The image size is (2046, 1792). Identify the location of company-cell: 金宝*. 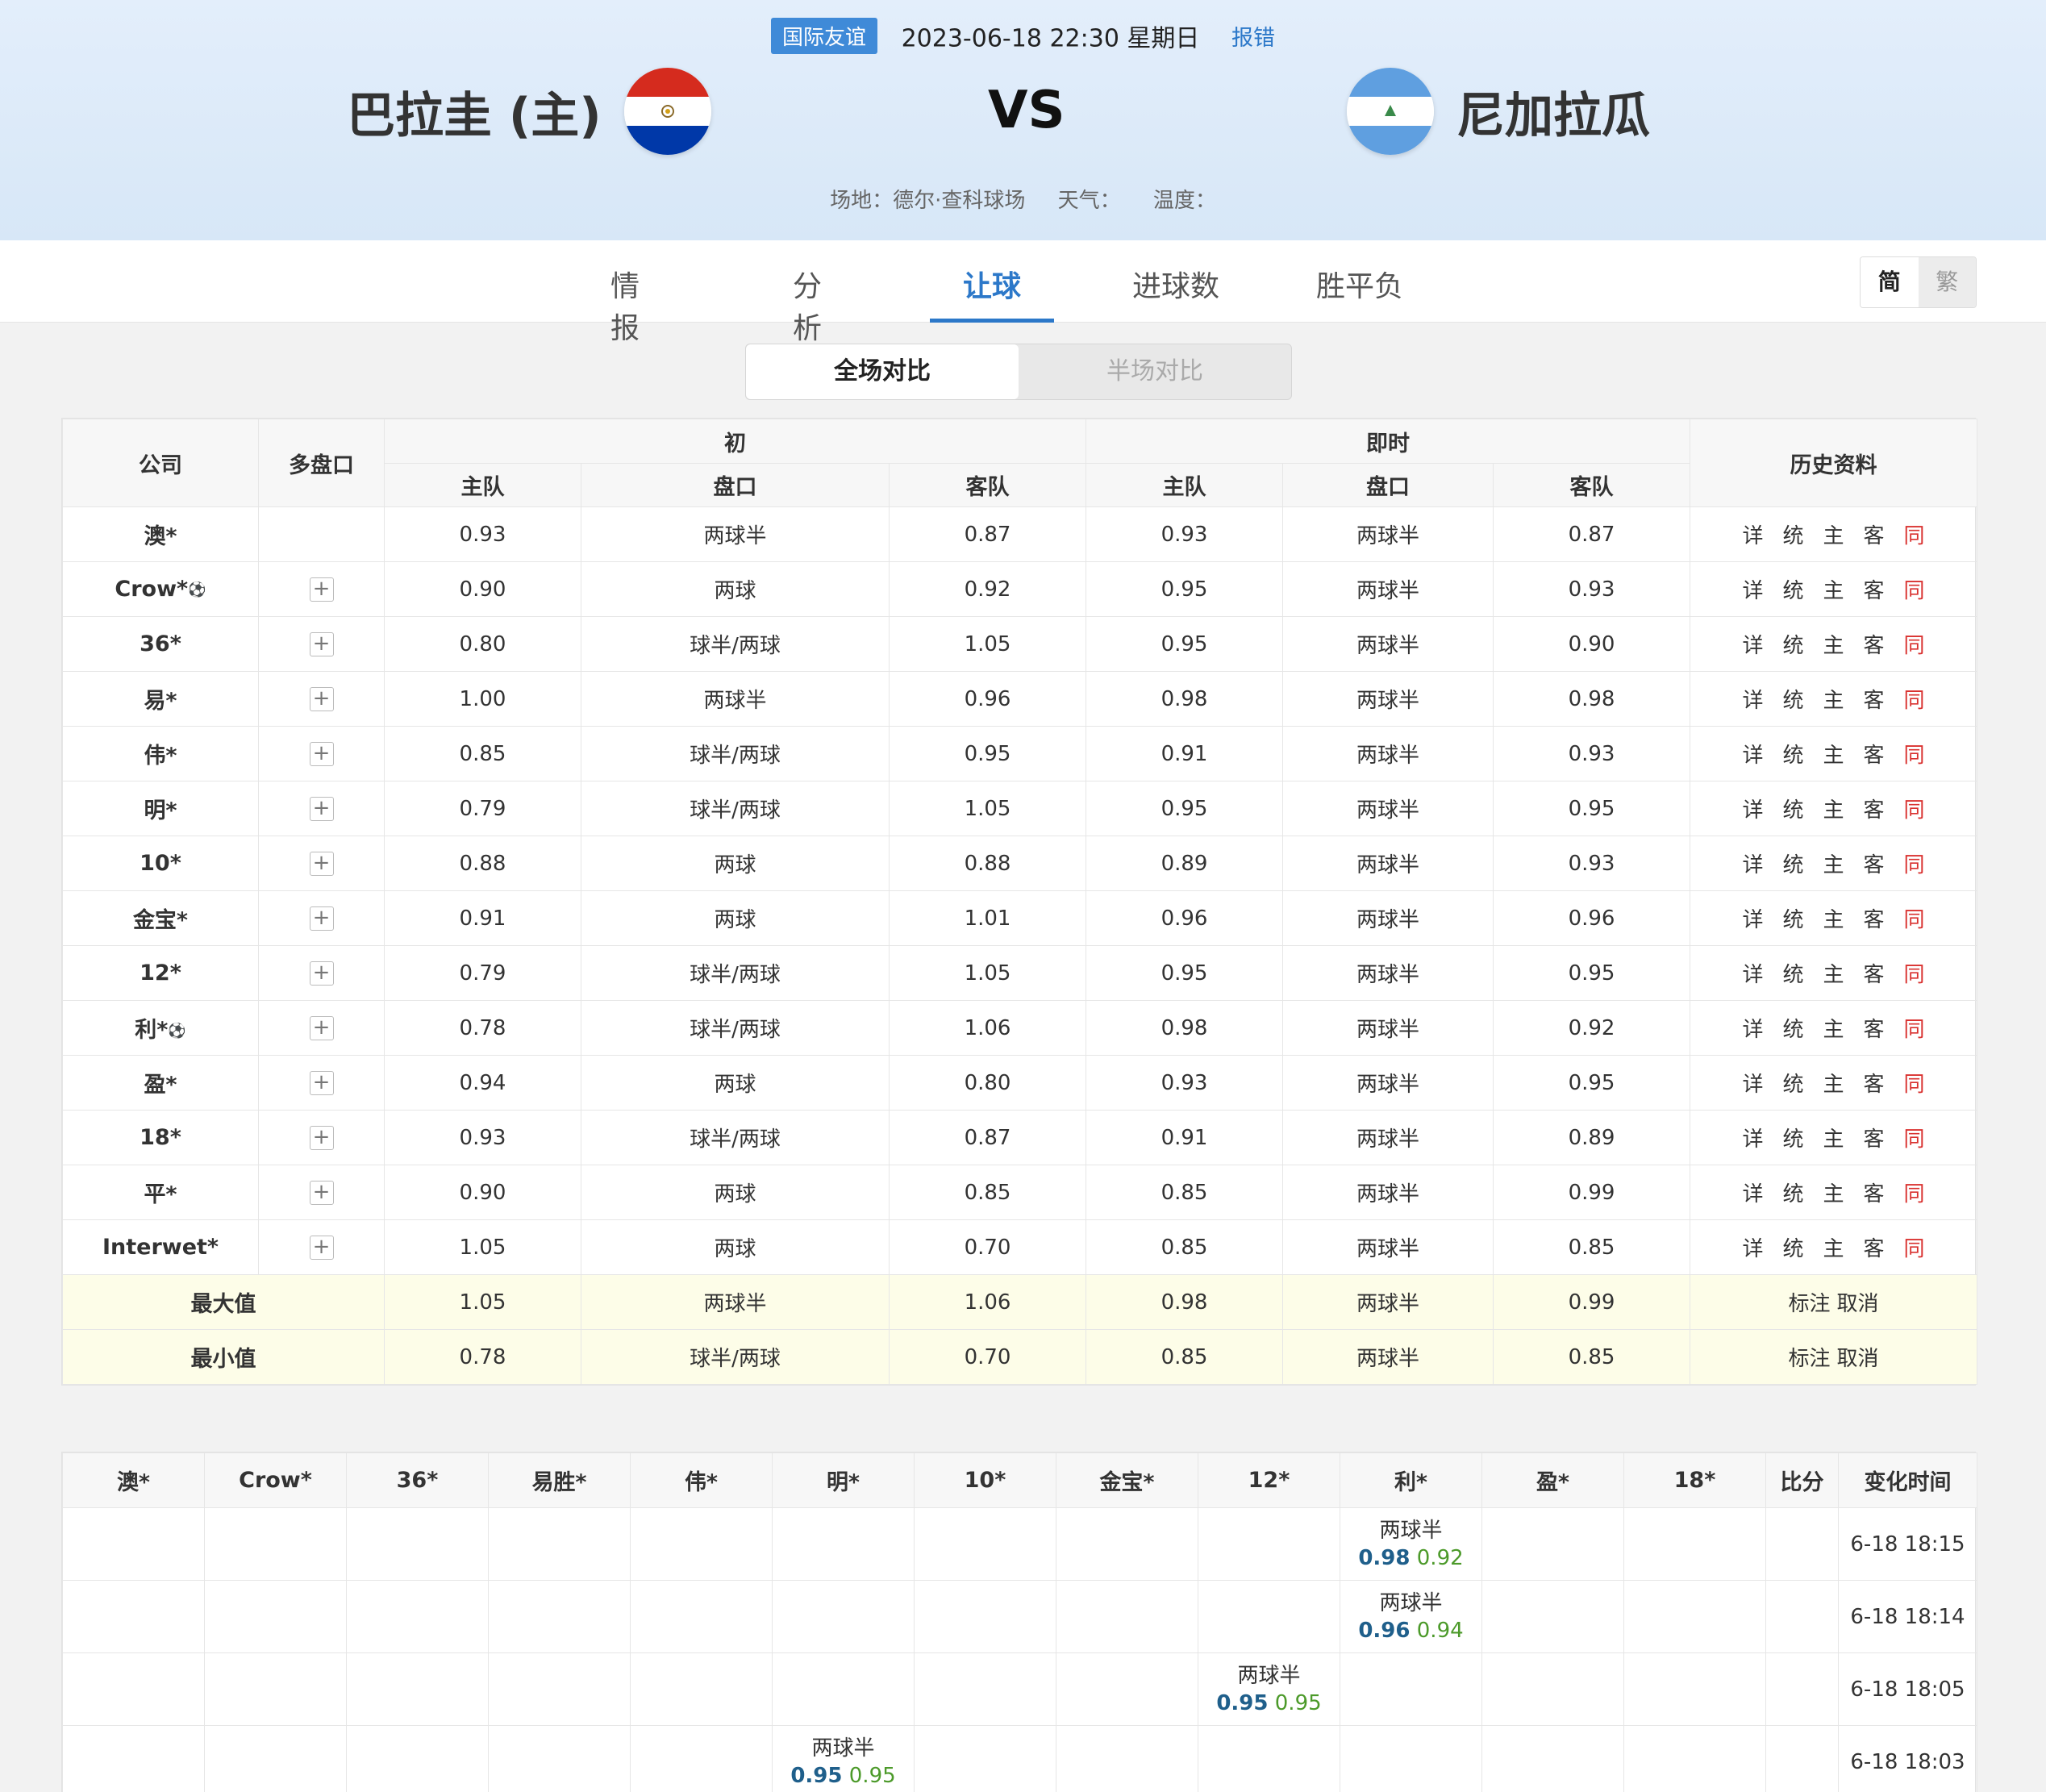
(160, 918).